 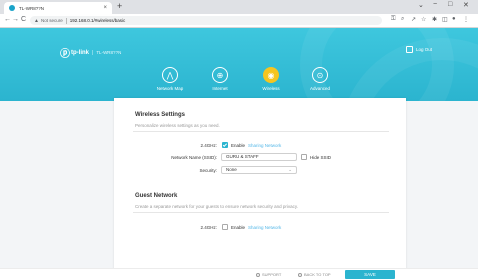 What do you see at coordinates (413, 19) in the screenshot?
I see `share-icon: ↗` at bounding box center [413, 19].